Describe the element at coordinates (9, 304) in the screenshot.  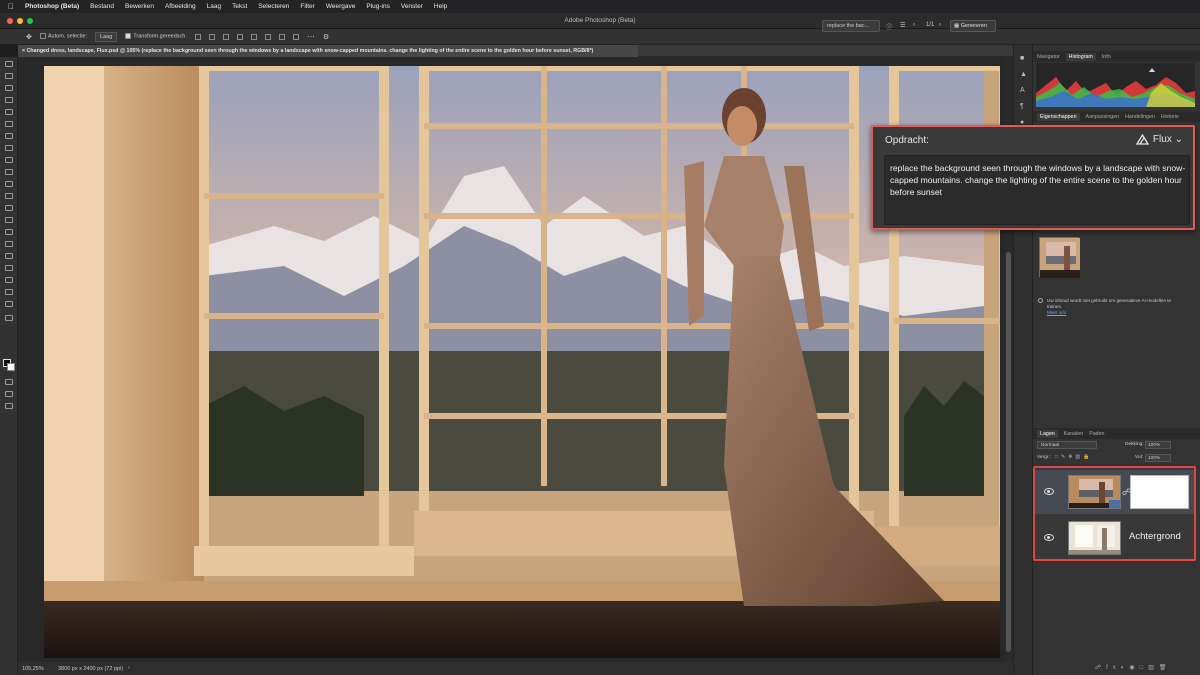
I see `zoom-tool-icon` at that location.